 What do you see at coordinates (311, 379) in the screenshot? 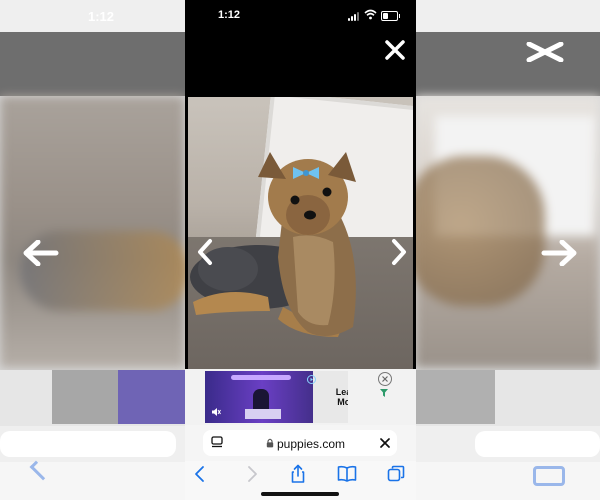
I see `ad-play-icon` at bounding box center [311, 379].